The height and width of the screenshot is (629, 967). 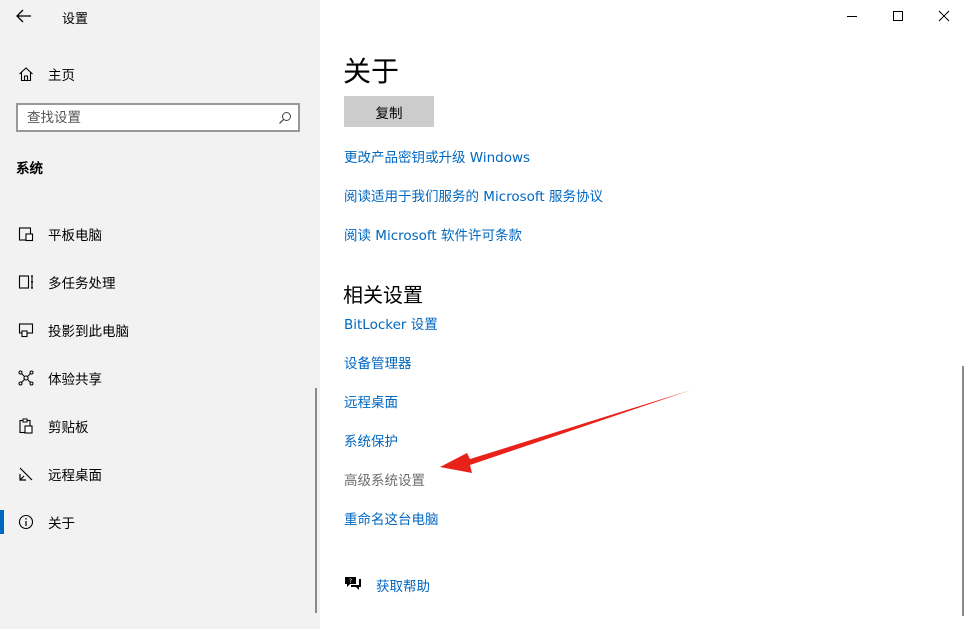 What do you see at coordinates (160, 234) in the screenshot?
I see `sidebar-item-tablet: 平板电脑` at bounding box center [160, 234].